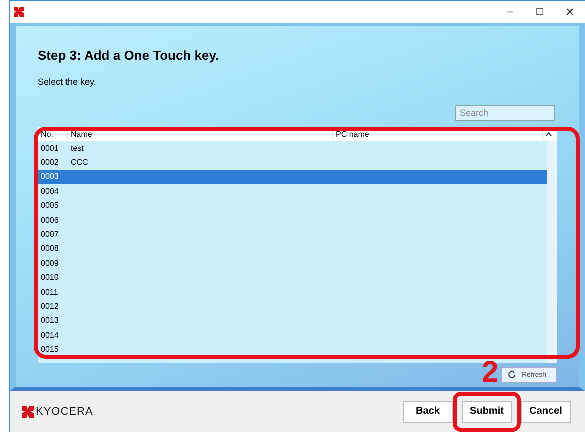  I want to click on minimize-button: –, so click(510, 12).